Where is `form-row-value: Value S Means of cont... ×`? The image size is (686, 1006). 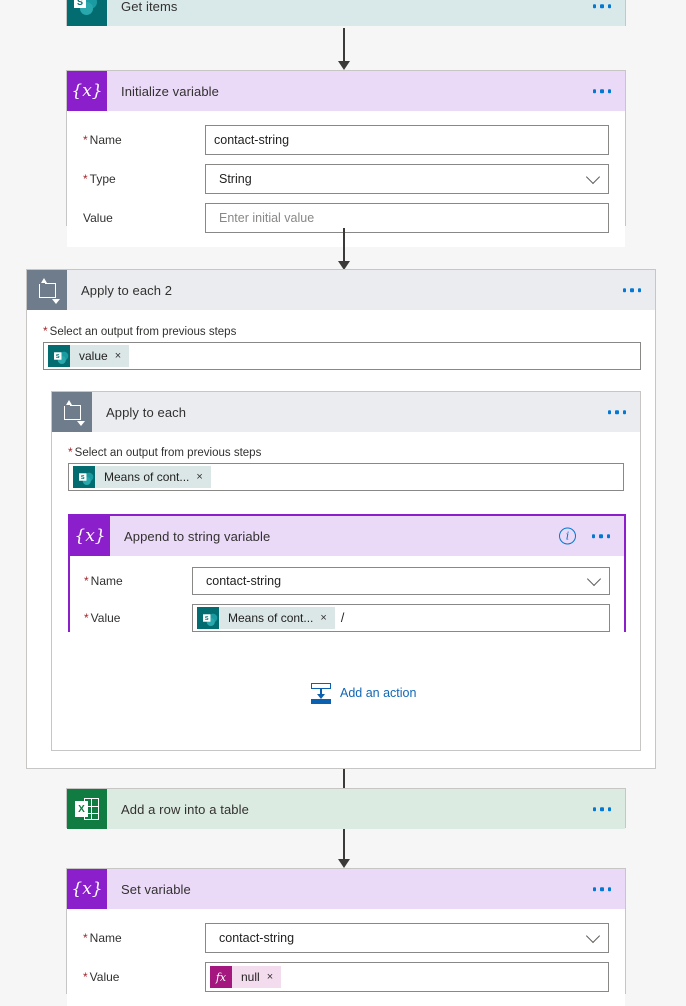
form-row-value: Value S Means of cont... × is located at coordinates (347, 618).